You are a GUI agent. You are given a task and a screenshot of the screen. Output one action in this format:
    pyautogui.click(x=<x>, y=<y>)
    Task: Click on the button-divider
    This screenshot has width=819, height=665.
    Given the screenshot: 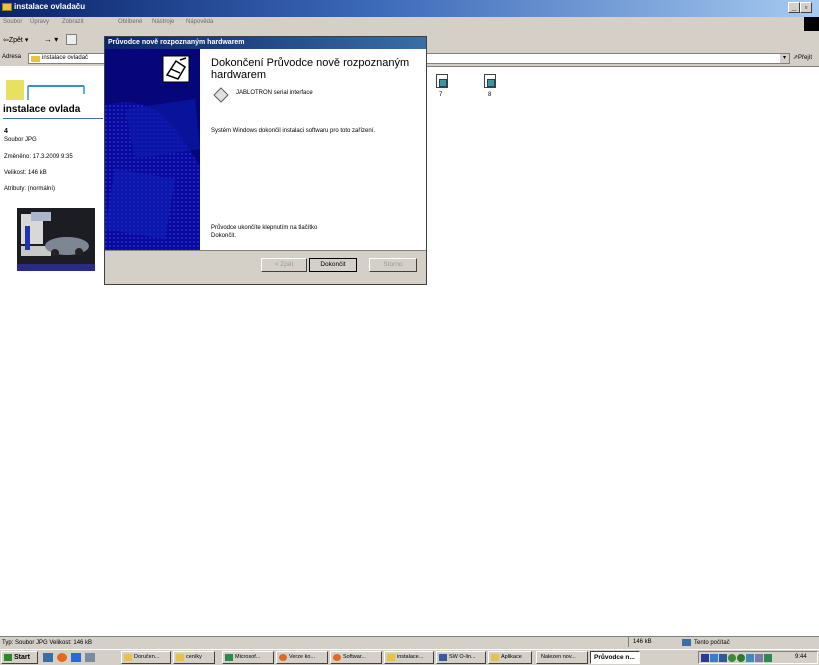 What is the action you would take?
    pyautogui.click(x=265, y=250)
    